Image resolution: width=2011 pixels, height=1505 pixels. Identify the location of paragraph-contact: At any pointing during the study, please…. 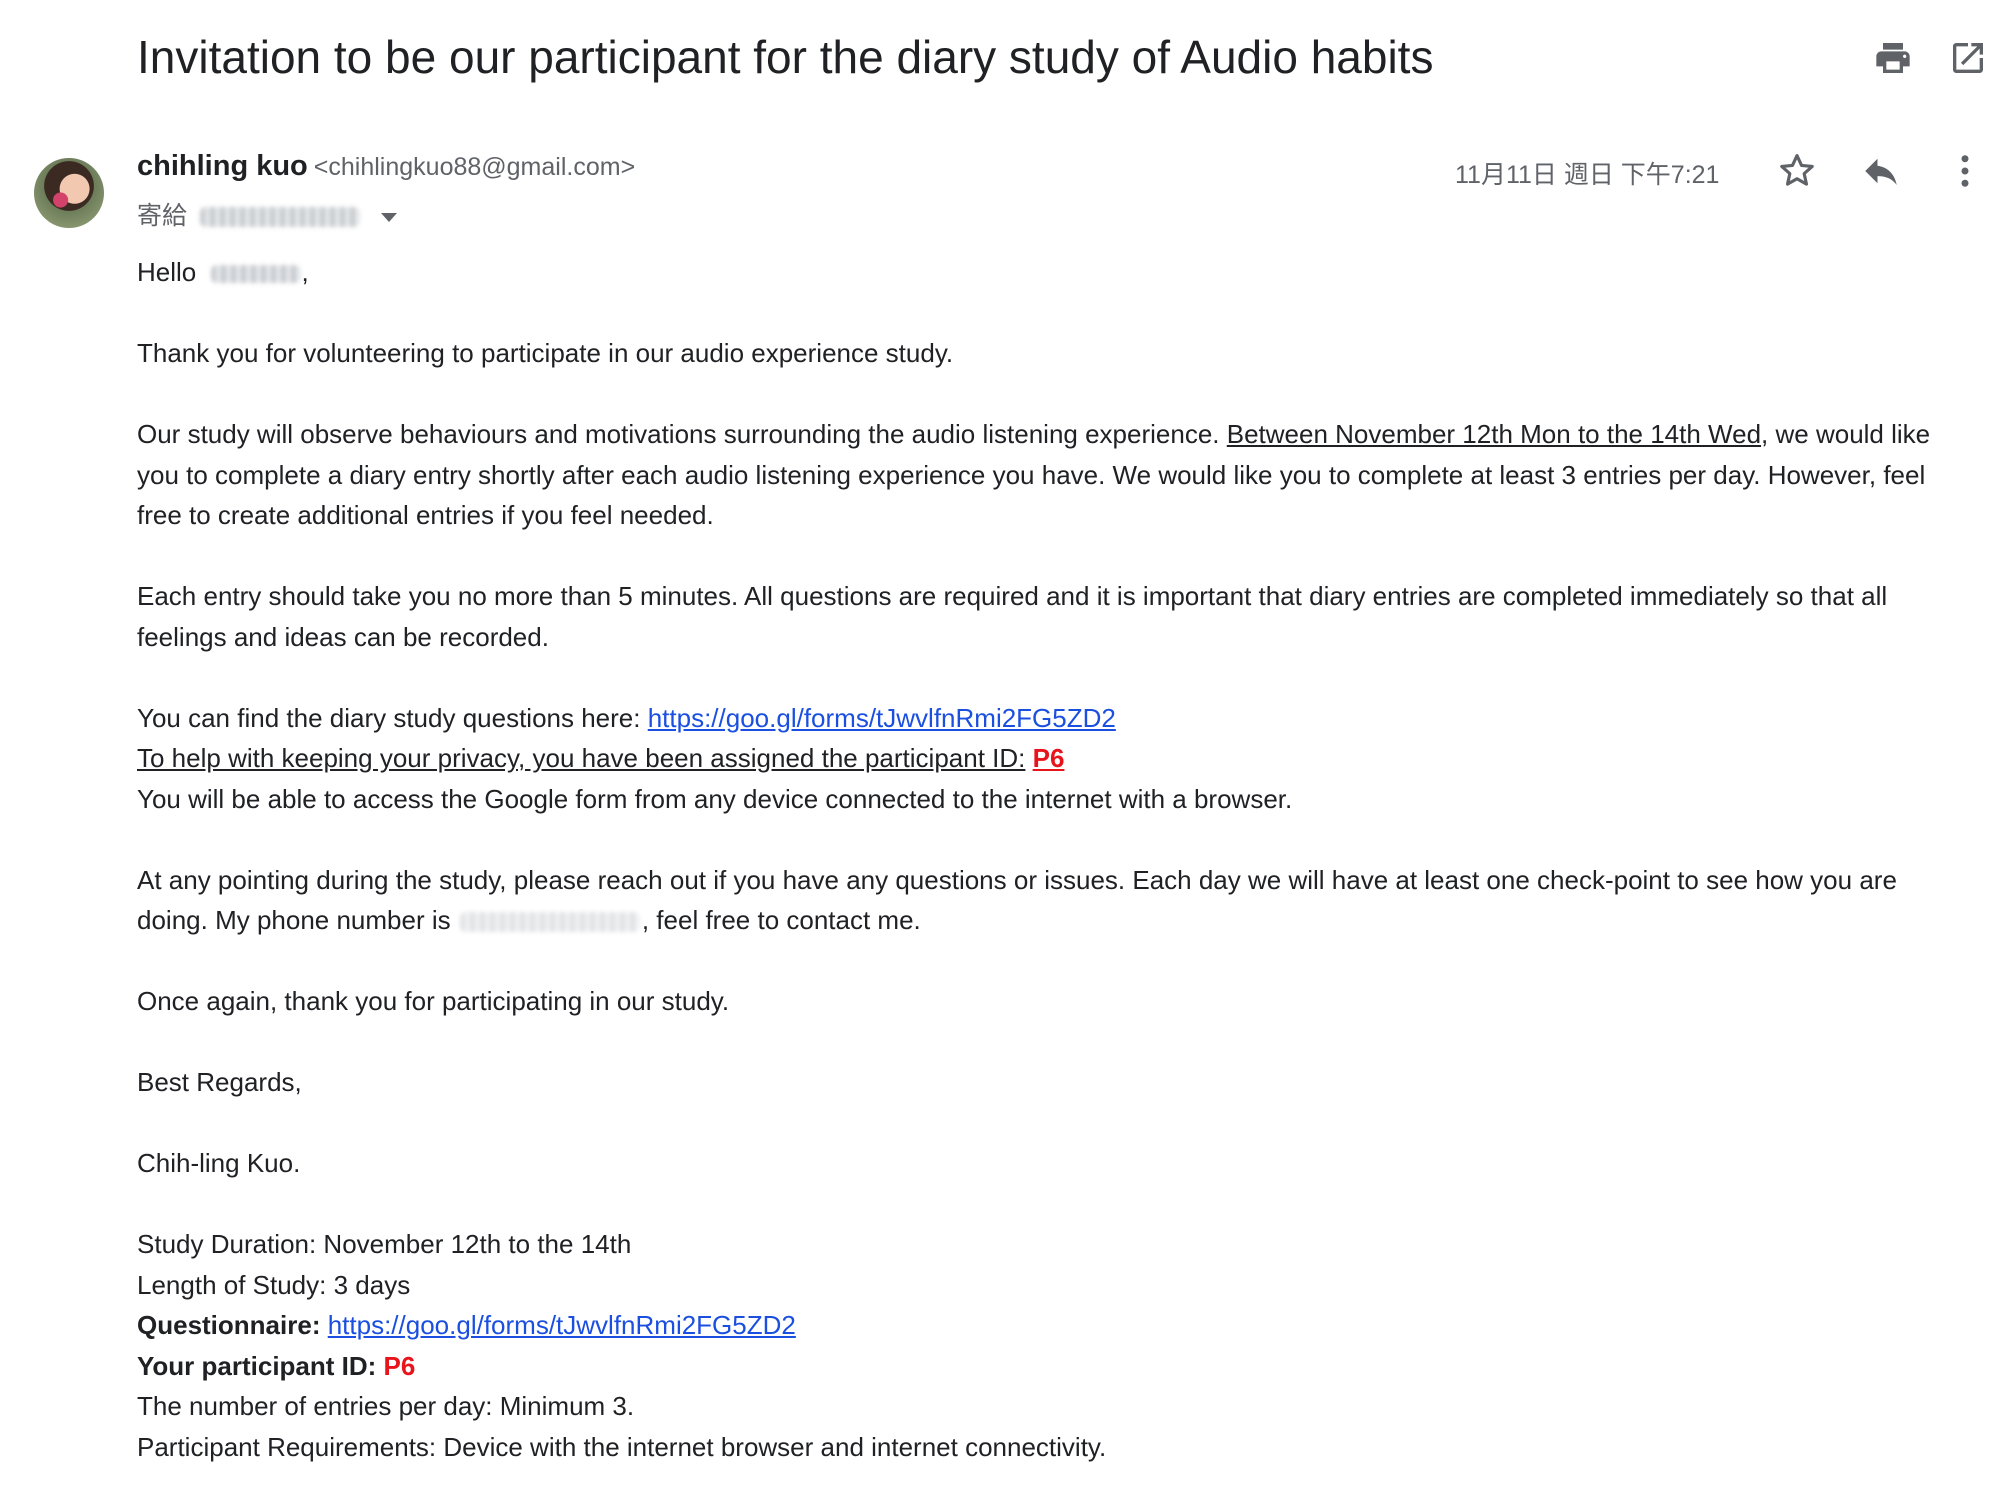
(1054, 900).